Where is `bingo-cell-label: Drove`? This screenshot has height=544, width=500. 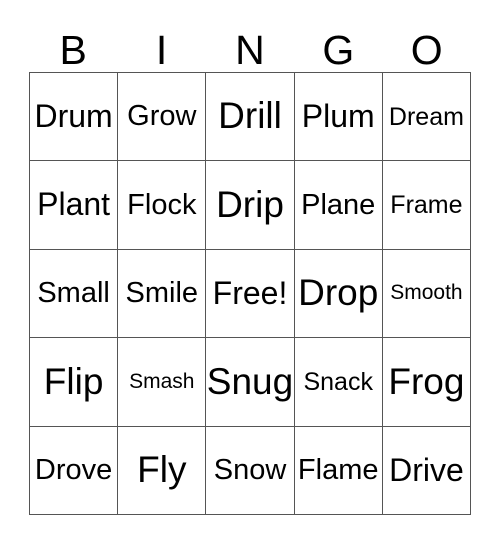
bingo-cell-label: Drove is located at coordinates (73, 470).